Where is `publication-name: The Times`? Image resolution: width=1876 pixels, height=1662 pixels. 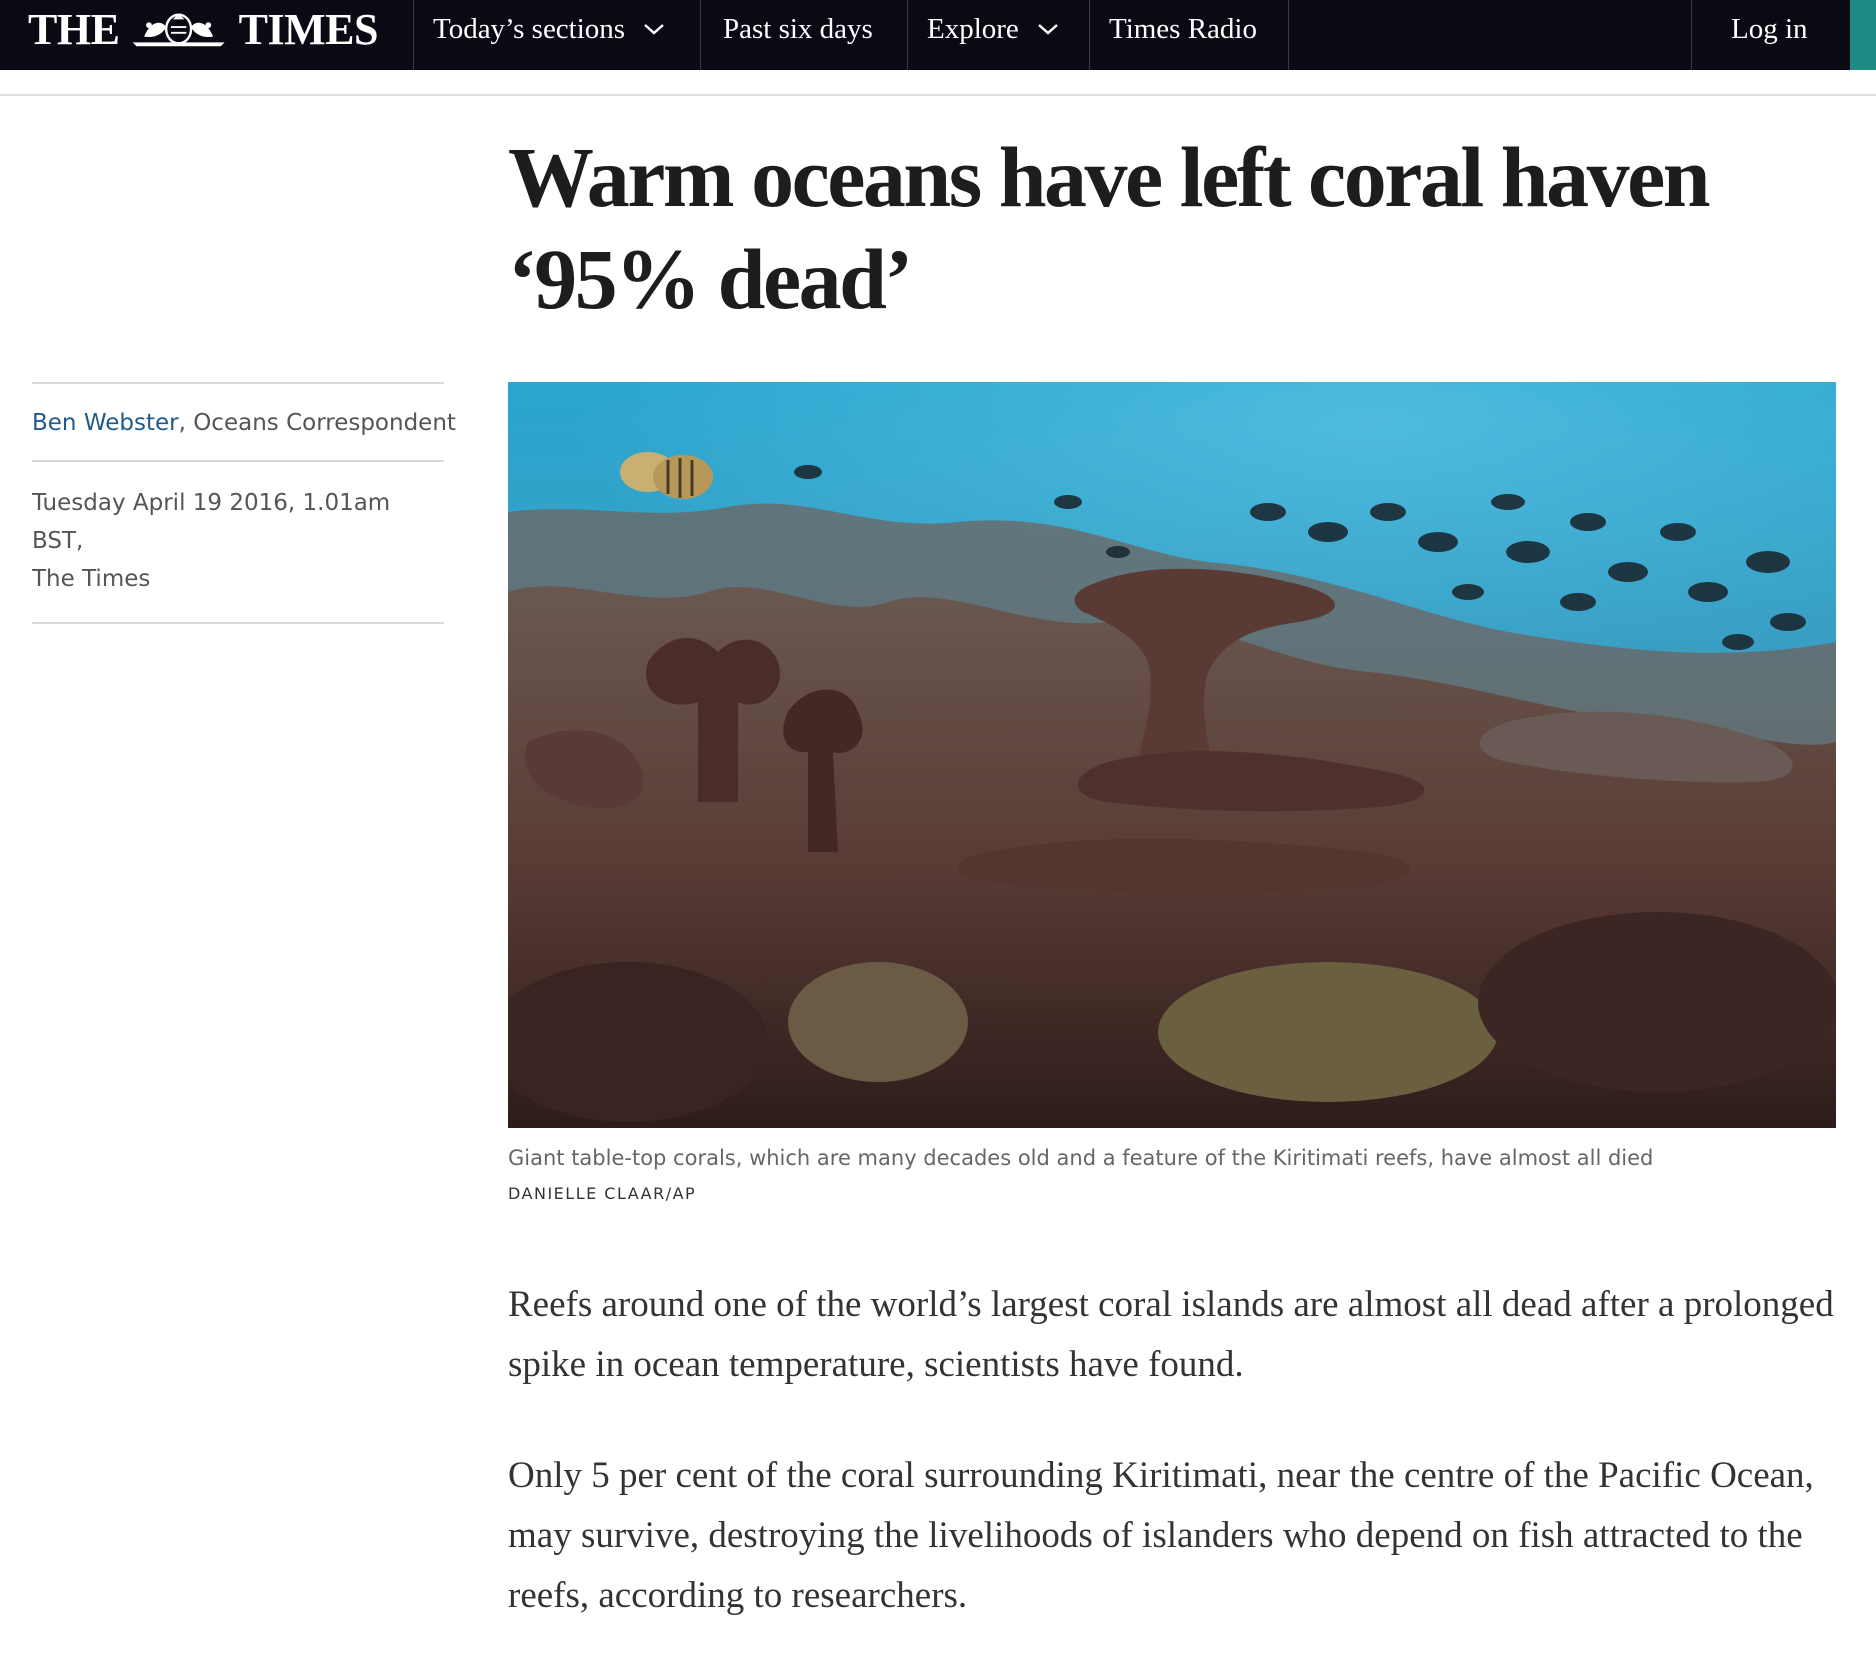 publication-name: The Times is located at coordinates (91, 579).